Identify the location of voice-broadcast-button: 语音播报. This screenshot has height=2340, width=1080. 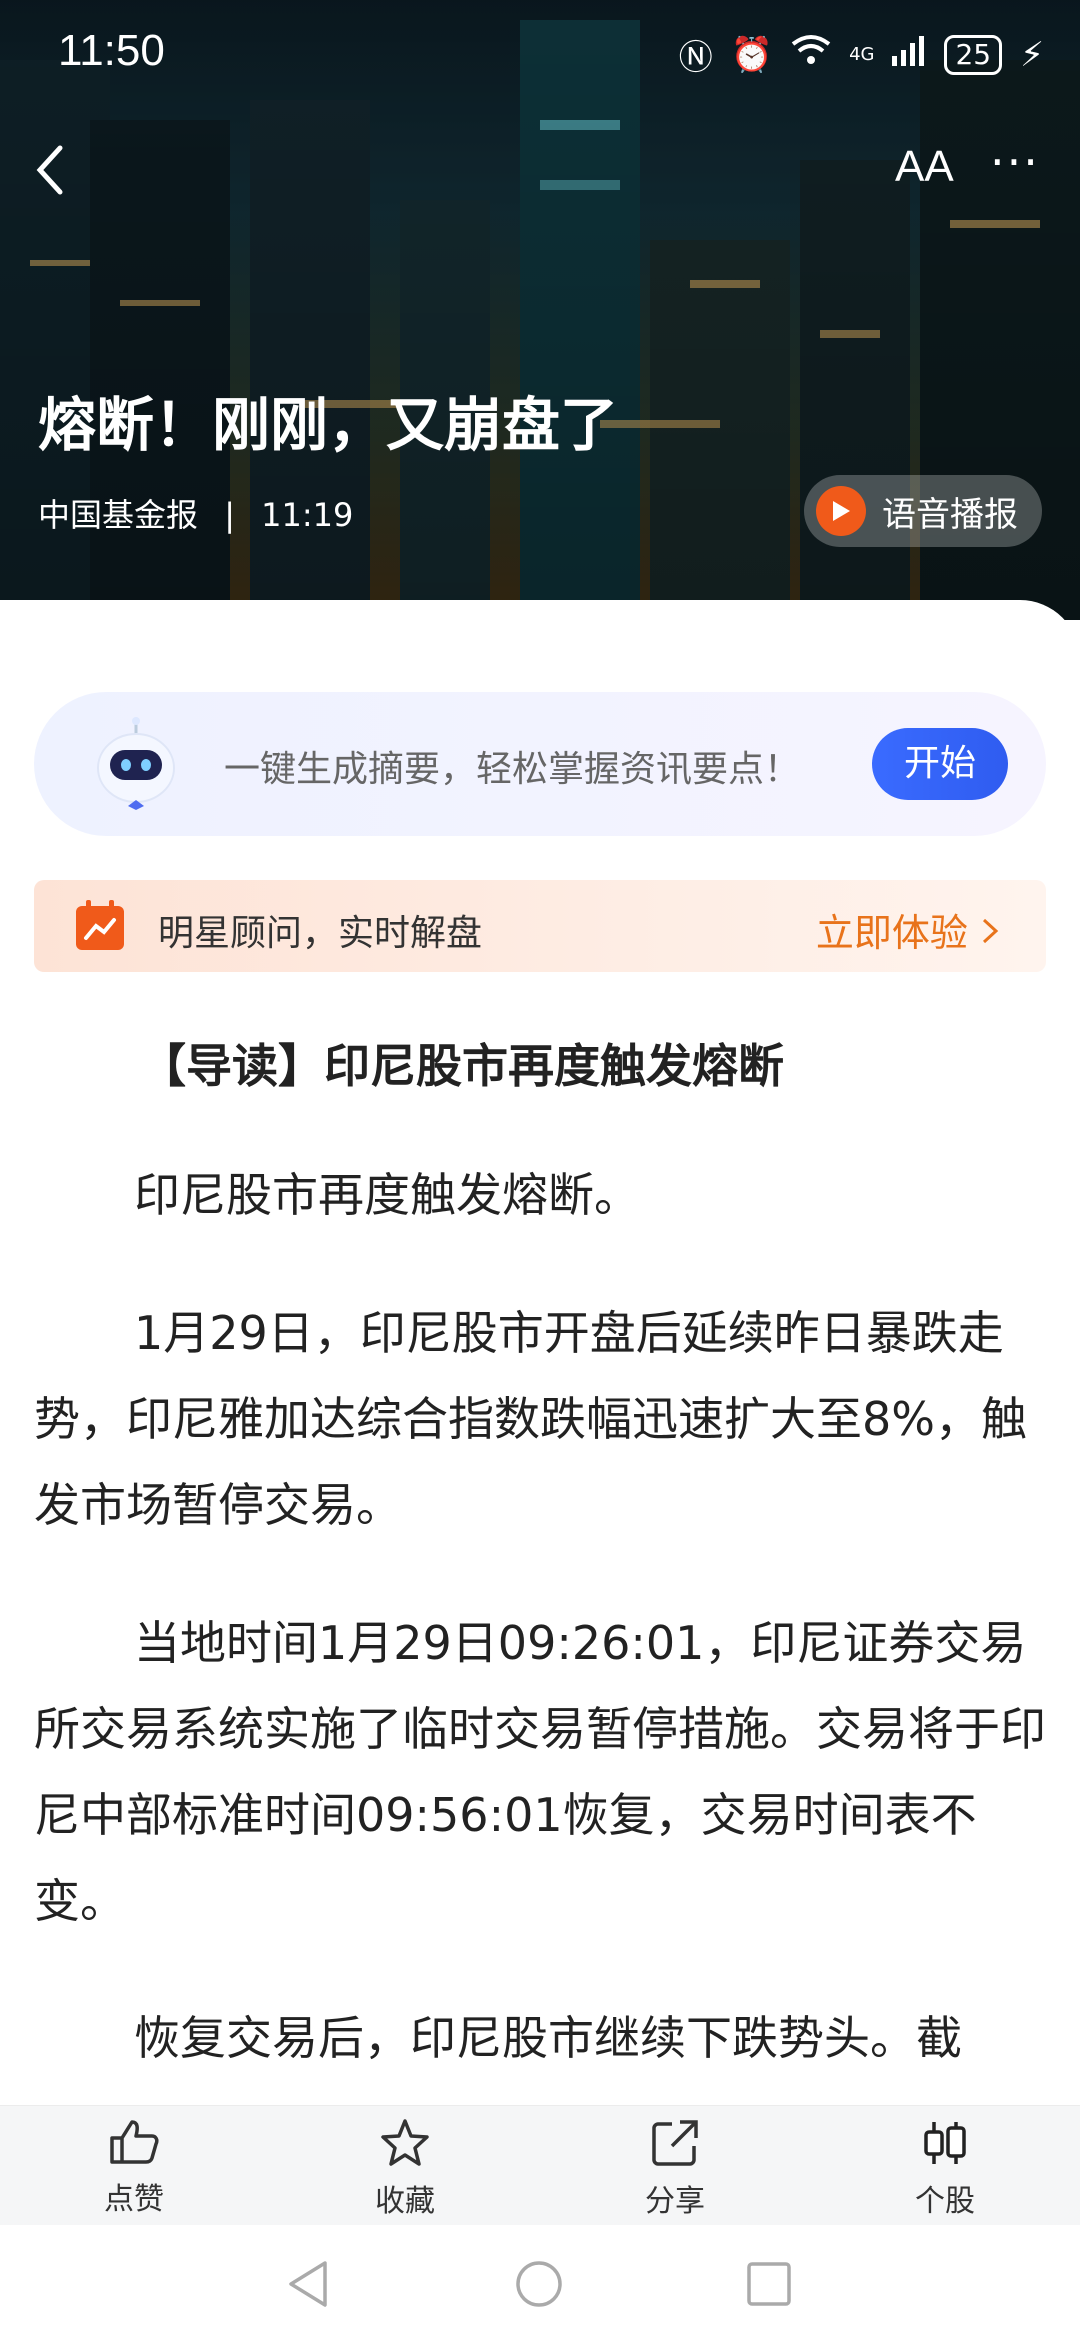
(923, 511).